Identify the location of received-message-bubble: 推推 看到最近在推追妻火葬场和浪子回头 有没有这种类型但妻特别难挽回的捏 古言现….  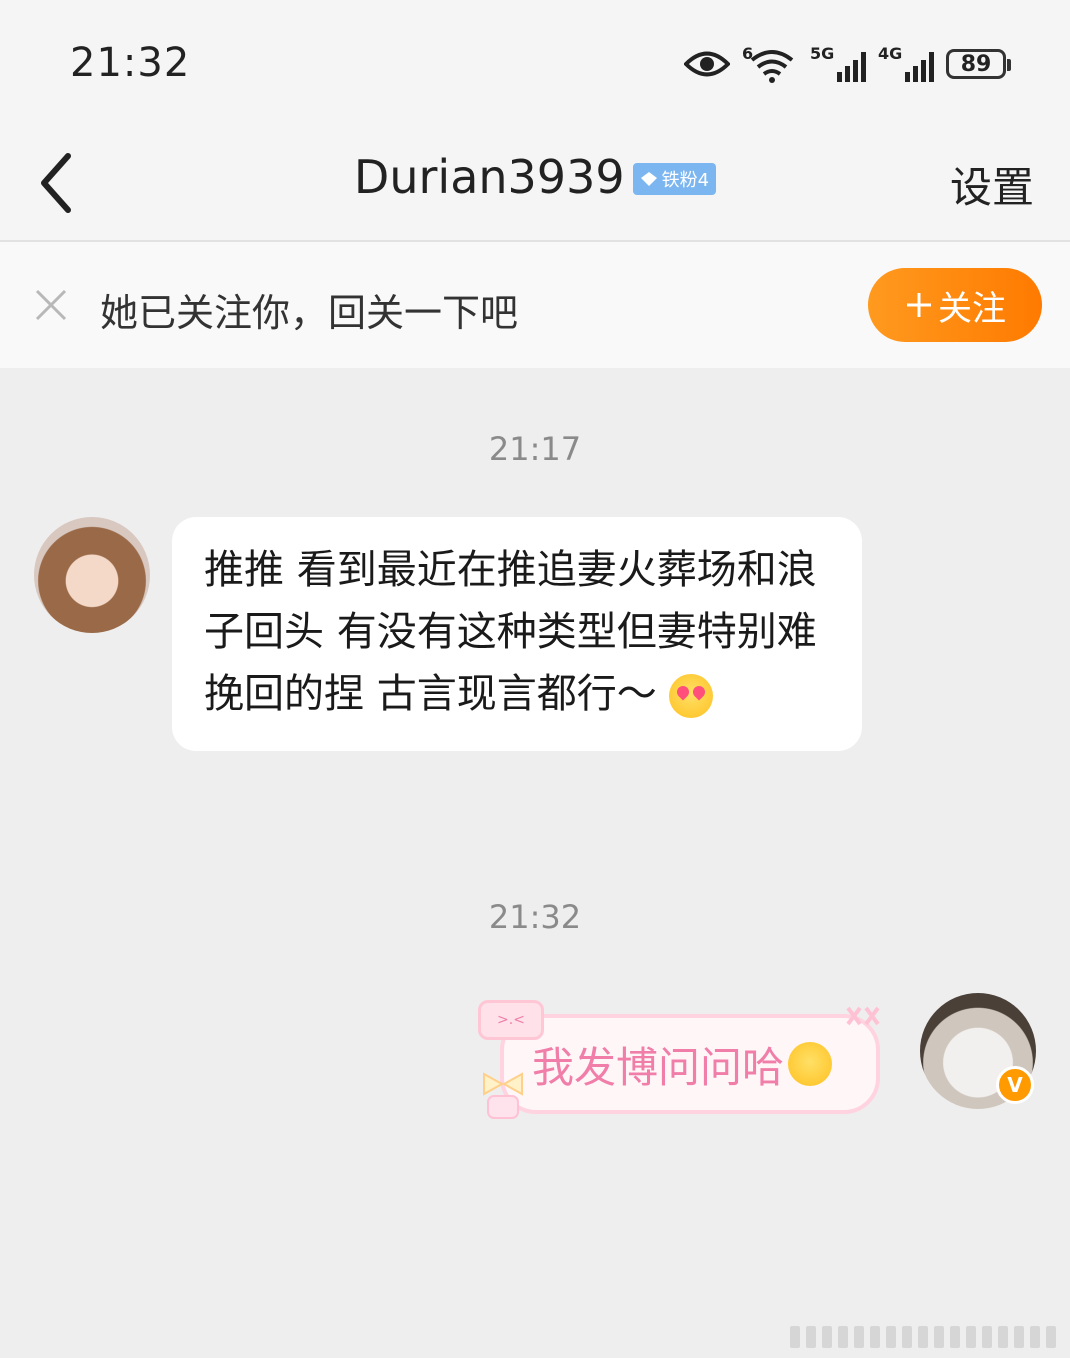
(517, 634).